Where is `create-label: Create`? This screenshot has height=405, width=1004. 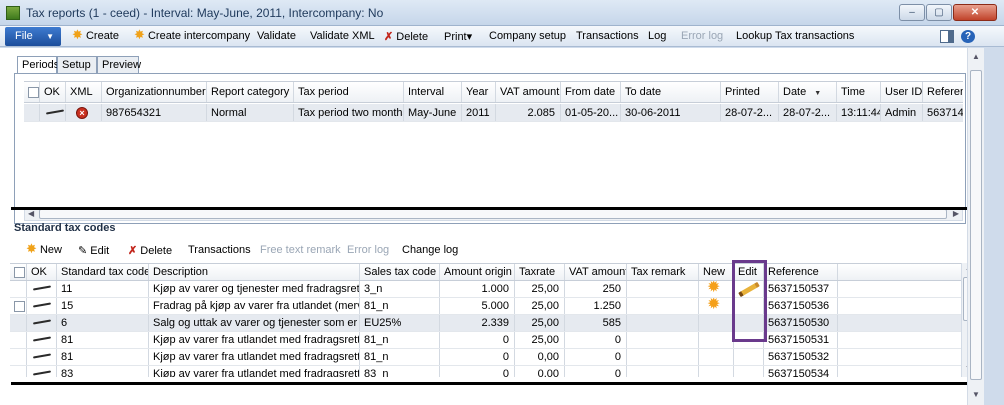
create-label: Create is located at coordinates (102, 36).